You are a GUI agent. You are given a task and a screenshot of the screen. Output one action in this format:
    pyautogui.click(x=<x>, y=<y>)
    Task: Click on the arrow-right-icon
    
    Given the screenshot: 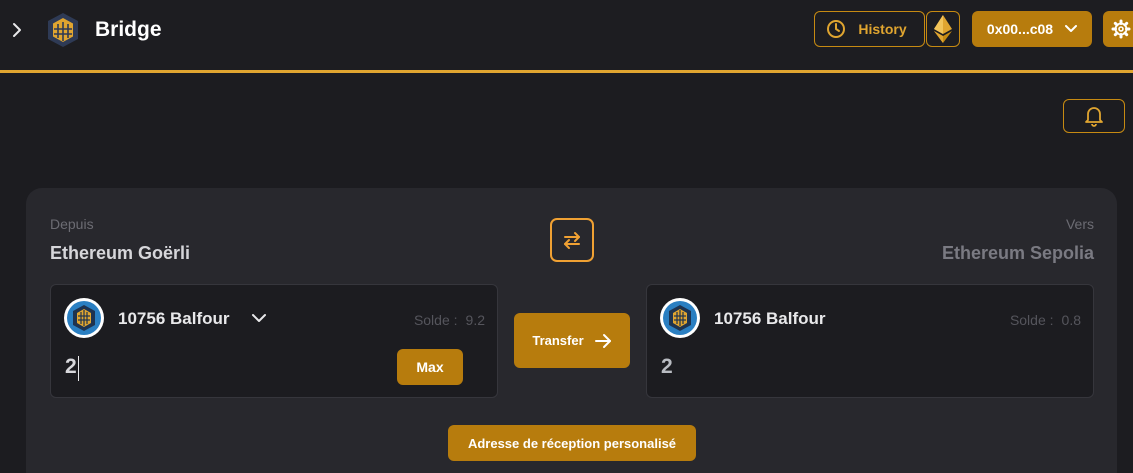 What is the action you would take?
    pyautogui.click(x=602, y=340)
    